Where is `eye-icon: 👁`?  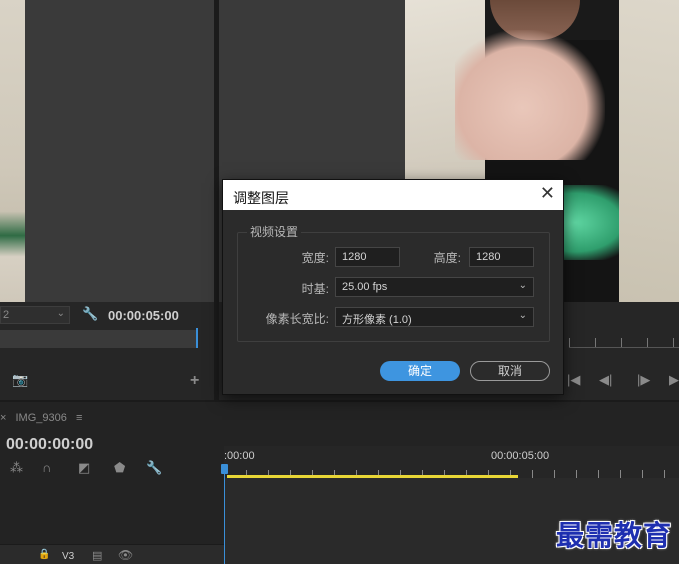 eye-icon: 👁 is located at coordinates (125, 555).